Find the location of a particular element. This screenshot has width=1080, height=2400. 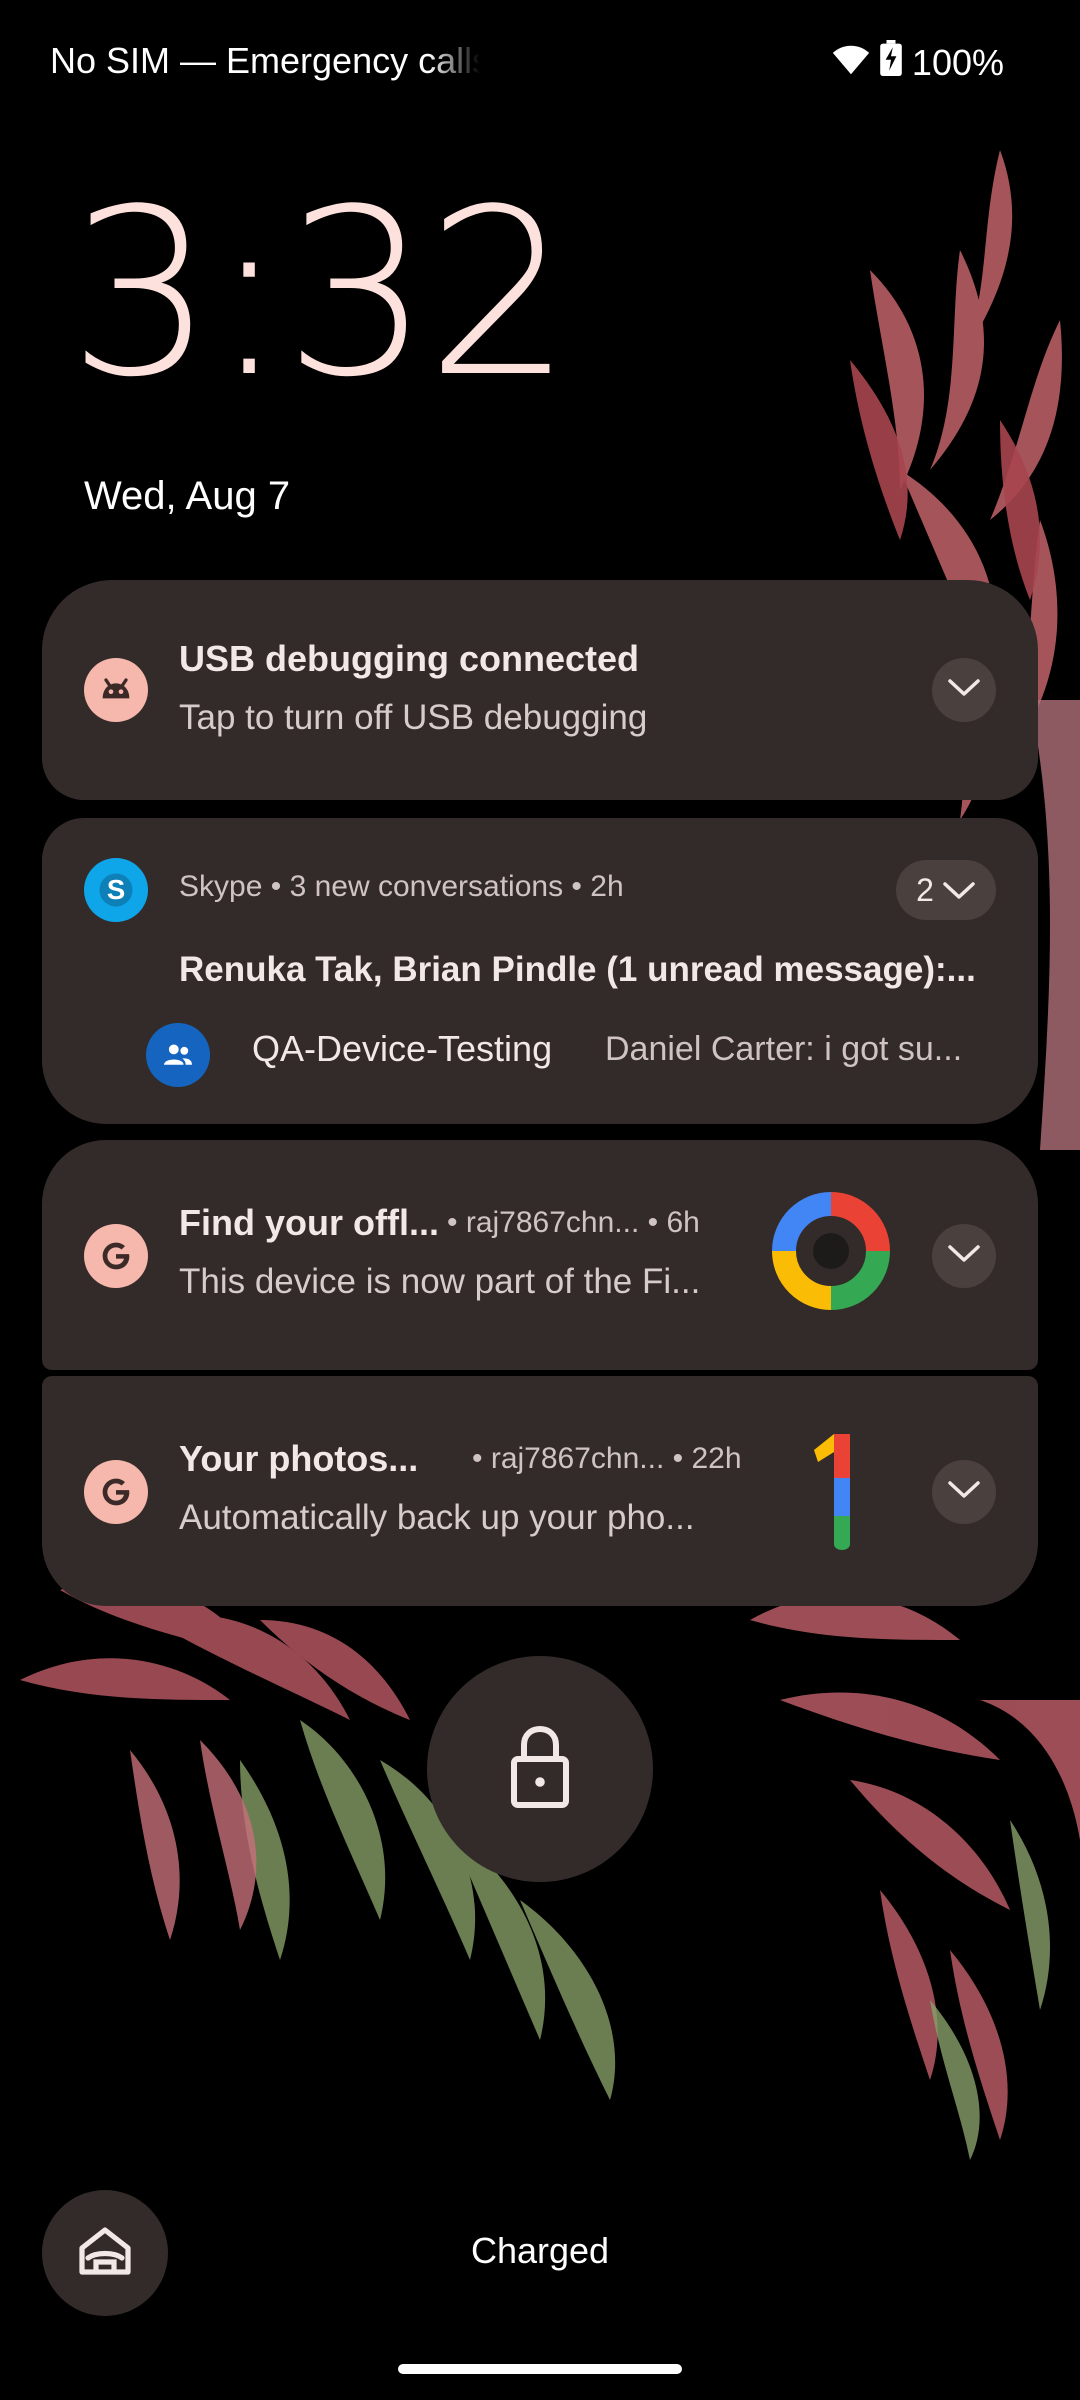

notification-header: Skype • 3 new conversations • 2h is located at coordinates (401, 886).